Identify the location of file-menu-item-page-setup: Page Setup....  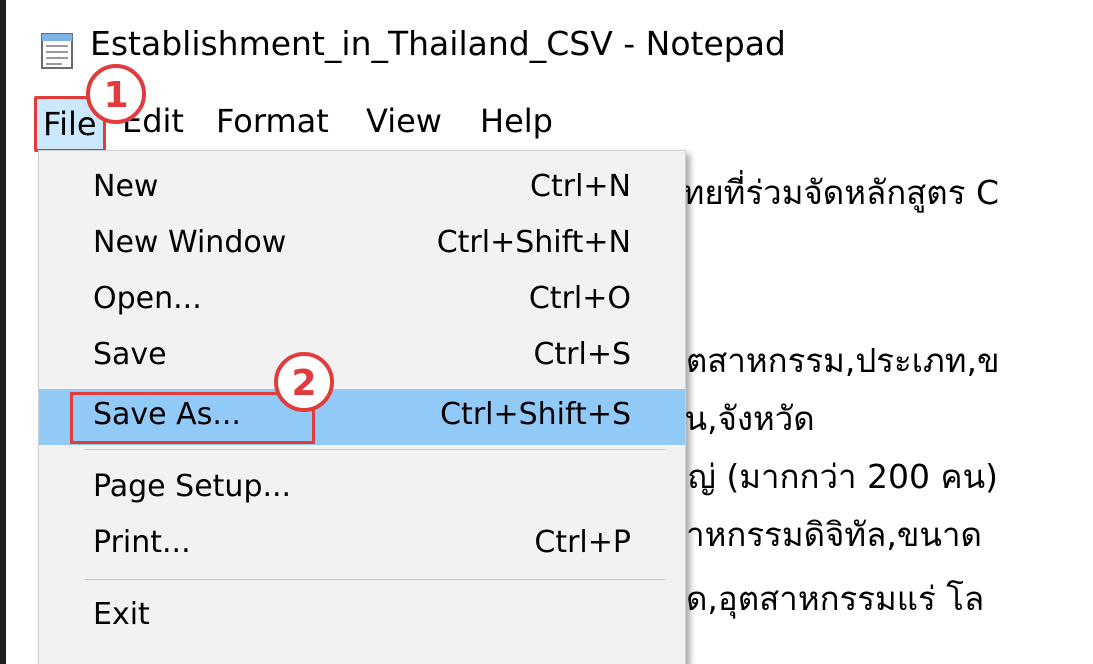
(362, 489).